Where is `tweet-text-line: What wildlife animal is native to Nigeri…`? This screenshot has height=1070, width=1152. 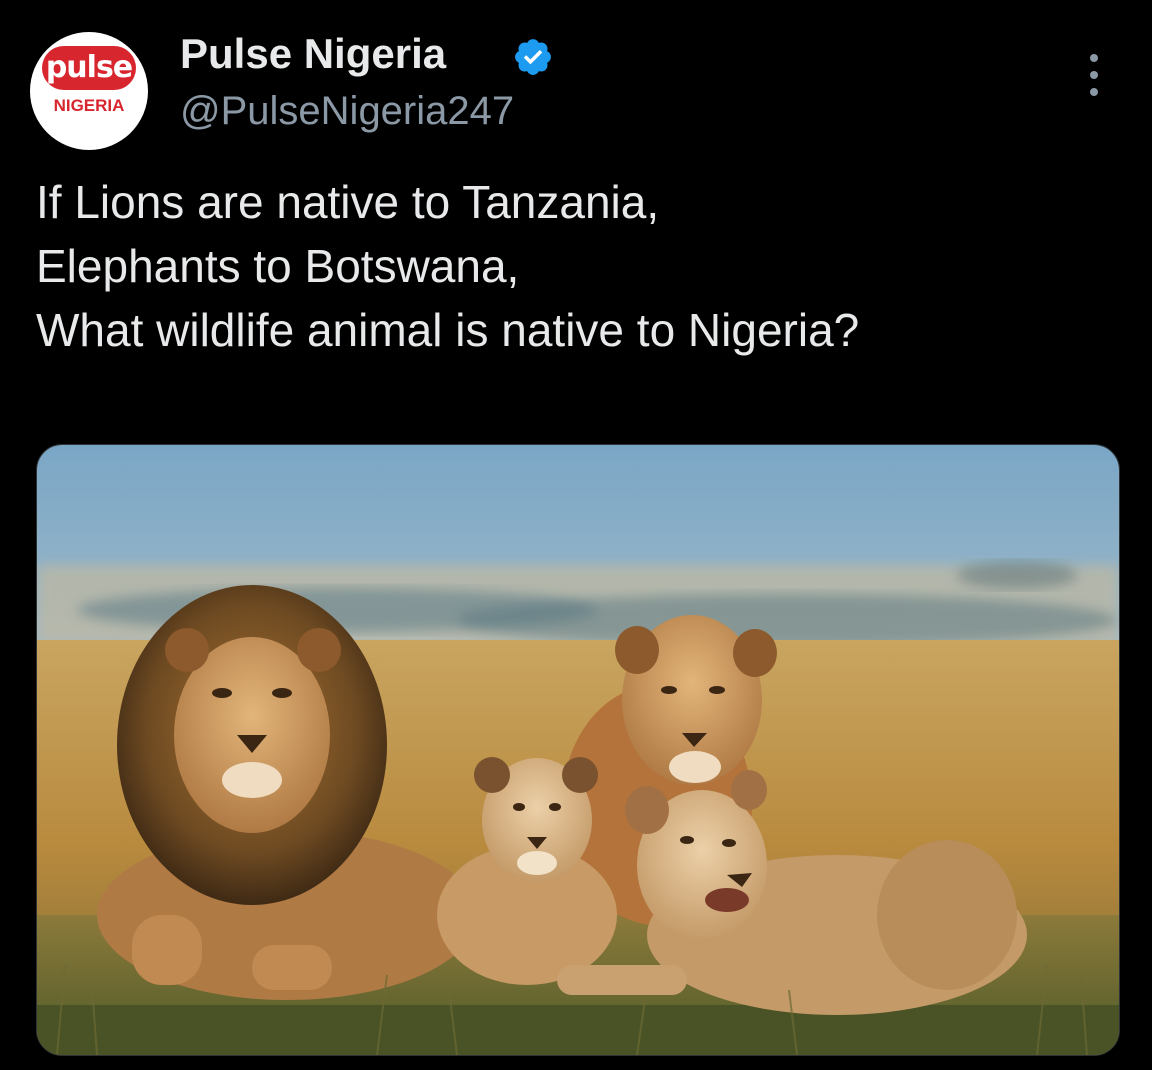 tweet-text-line: What wildlife animal is native to Nigeri… is located at coordinates (448, 330).